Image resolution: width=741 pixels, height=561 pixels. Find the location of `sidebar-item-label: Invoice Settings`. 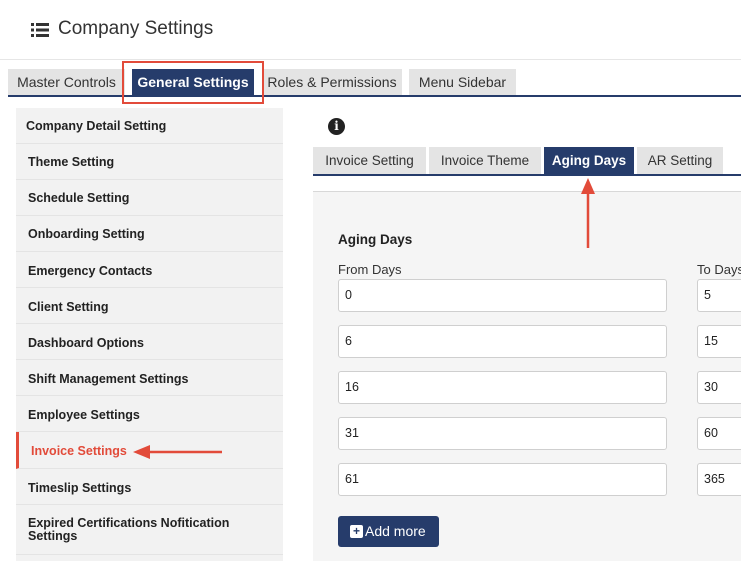

sidebar-item-label: Invoice Settings is located at coordinates (79, 451).